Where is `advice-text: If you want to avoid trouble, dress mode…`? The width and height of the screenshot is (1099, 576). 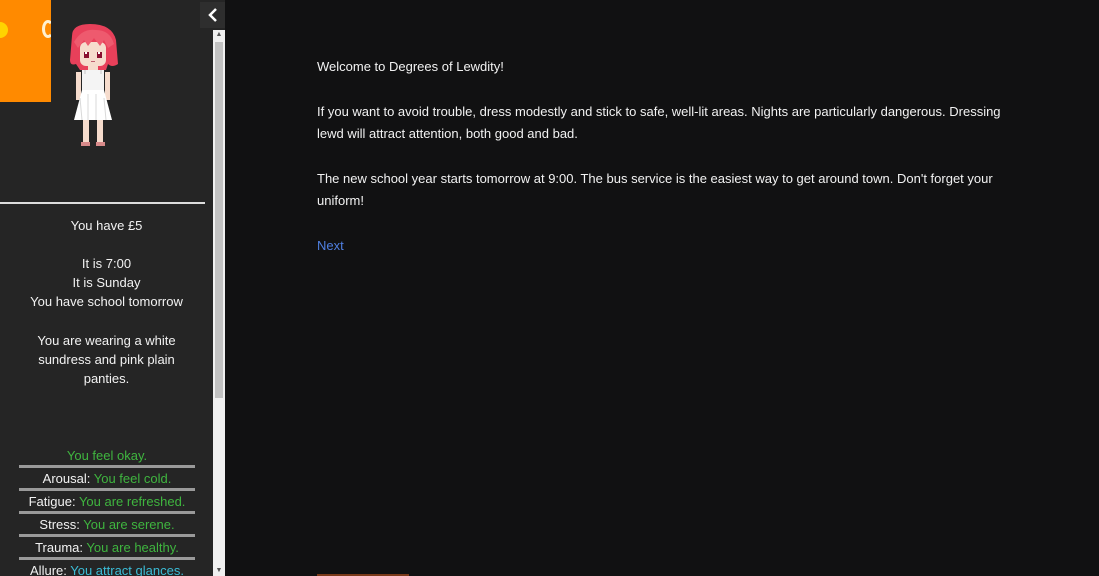
advice-text: If you want to avoid trouble, dress mode… is located at coordinates (659, 122).